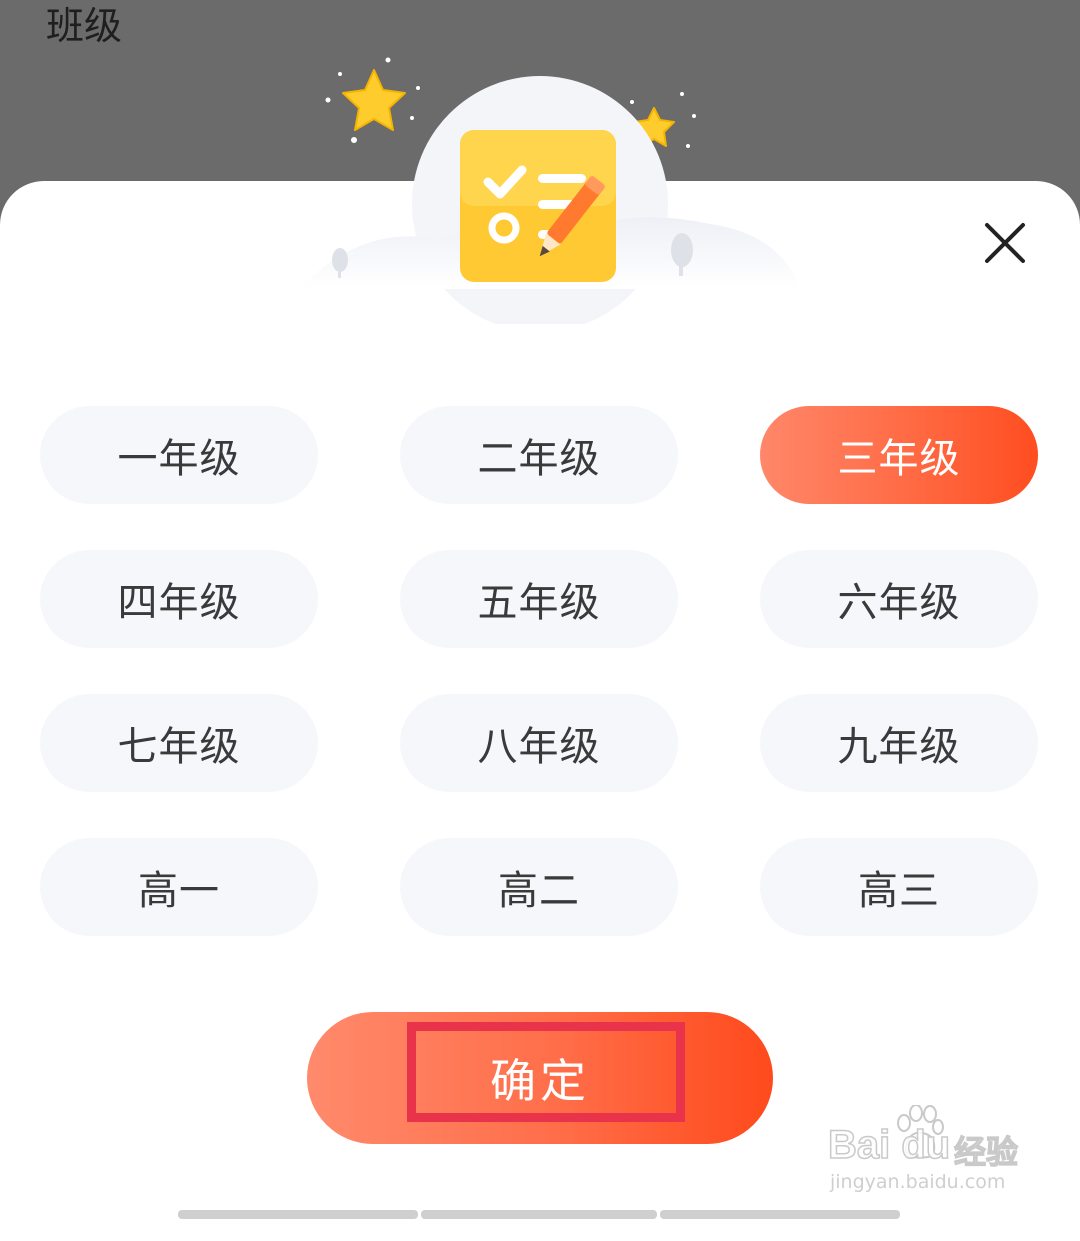  What do you see at coordinates (179, 747) in the screenshot?
I see `grade-option-label: 七年级` at bounding box center [179, 747].